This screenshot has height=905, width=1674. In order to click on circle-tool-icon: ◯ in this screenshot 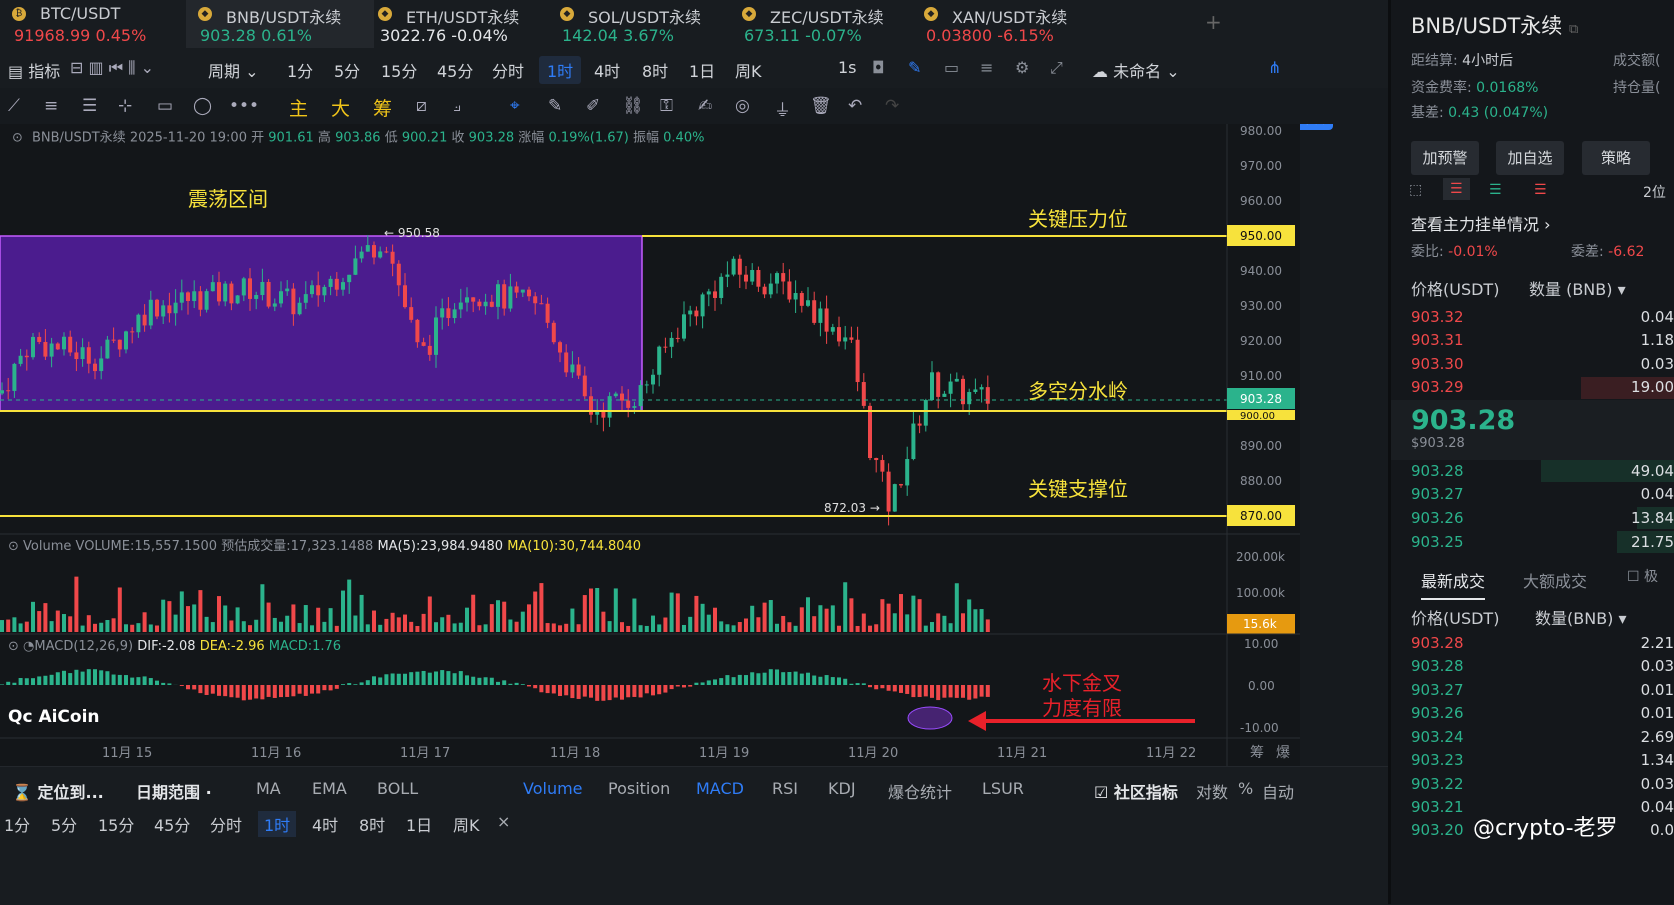, I will do `click(202, 106)`.